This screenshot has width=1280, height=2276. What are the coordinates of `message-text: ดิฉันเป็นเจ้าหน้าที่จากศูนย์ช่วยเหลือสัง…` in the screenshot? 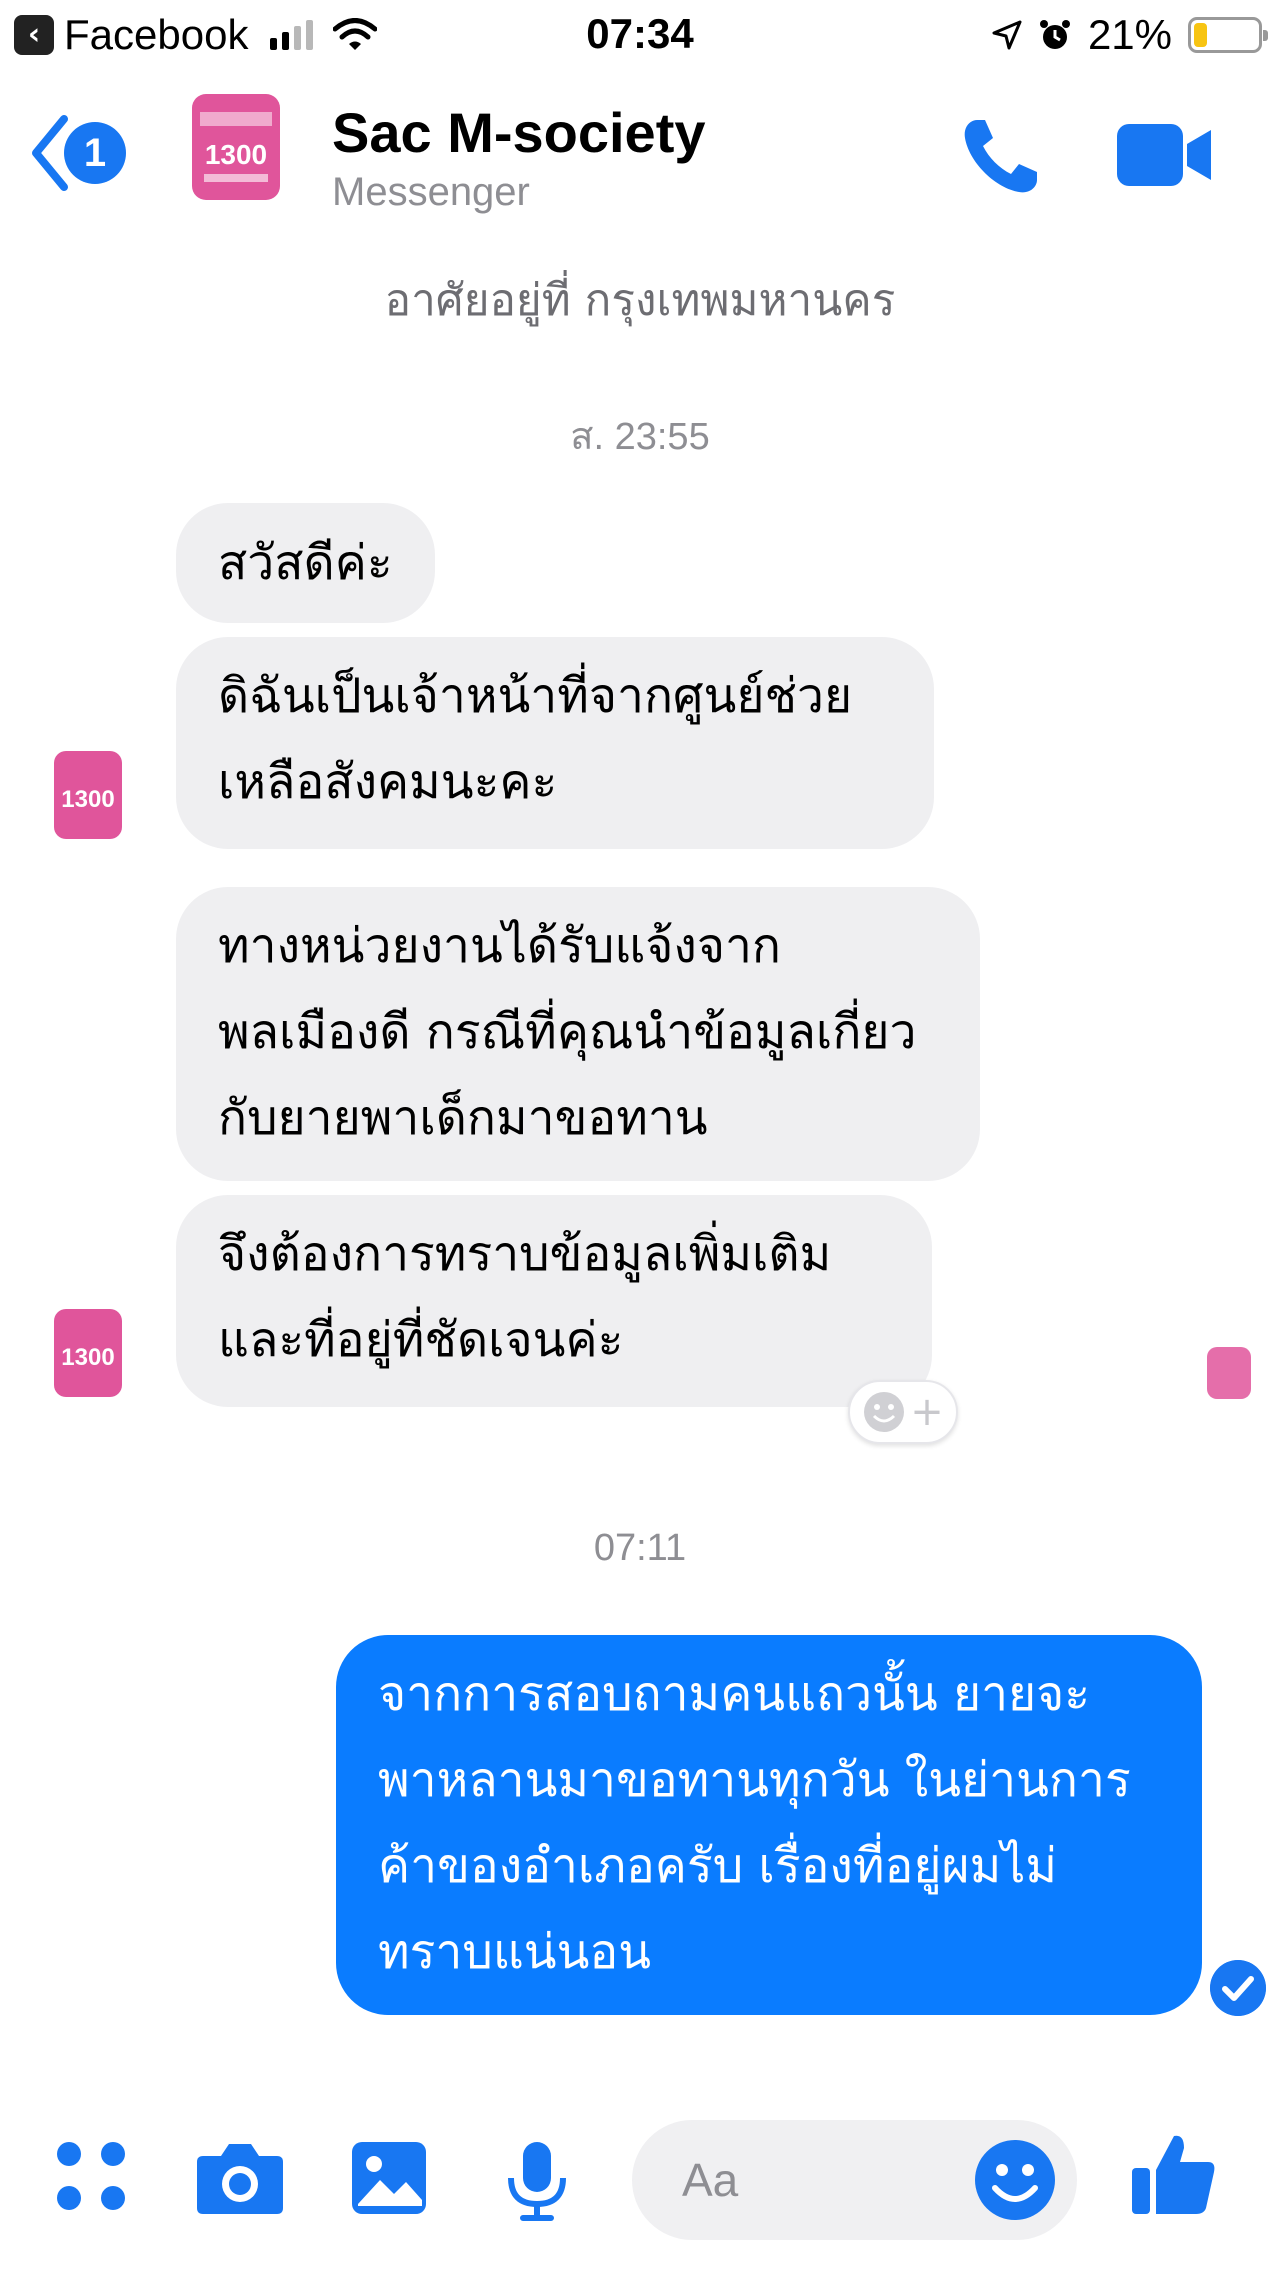 It's located at (535, 739).